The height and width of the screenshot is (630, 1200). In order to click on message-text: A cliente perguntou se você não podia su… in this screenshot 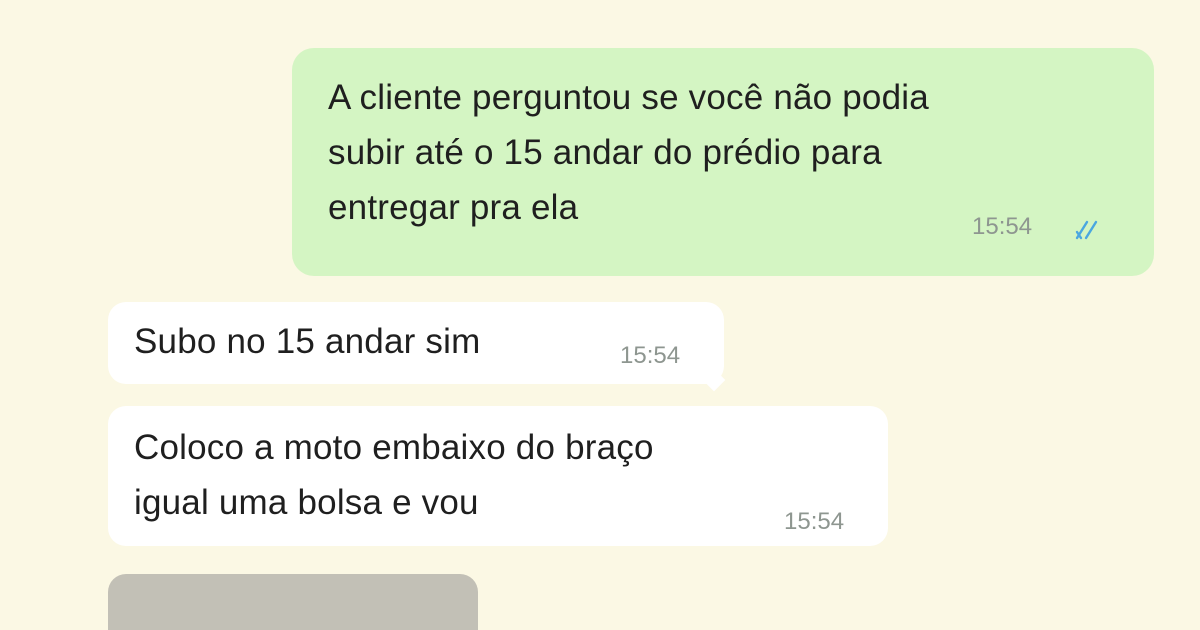, I will do `click(628, 152)`.